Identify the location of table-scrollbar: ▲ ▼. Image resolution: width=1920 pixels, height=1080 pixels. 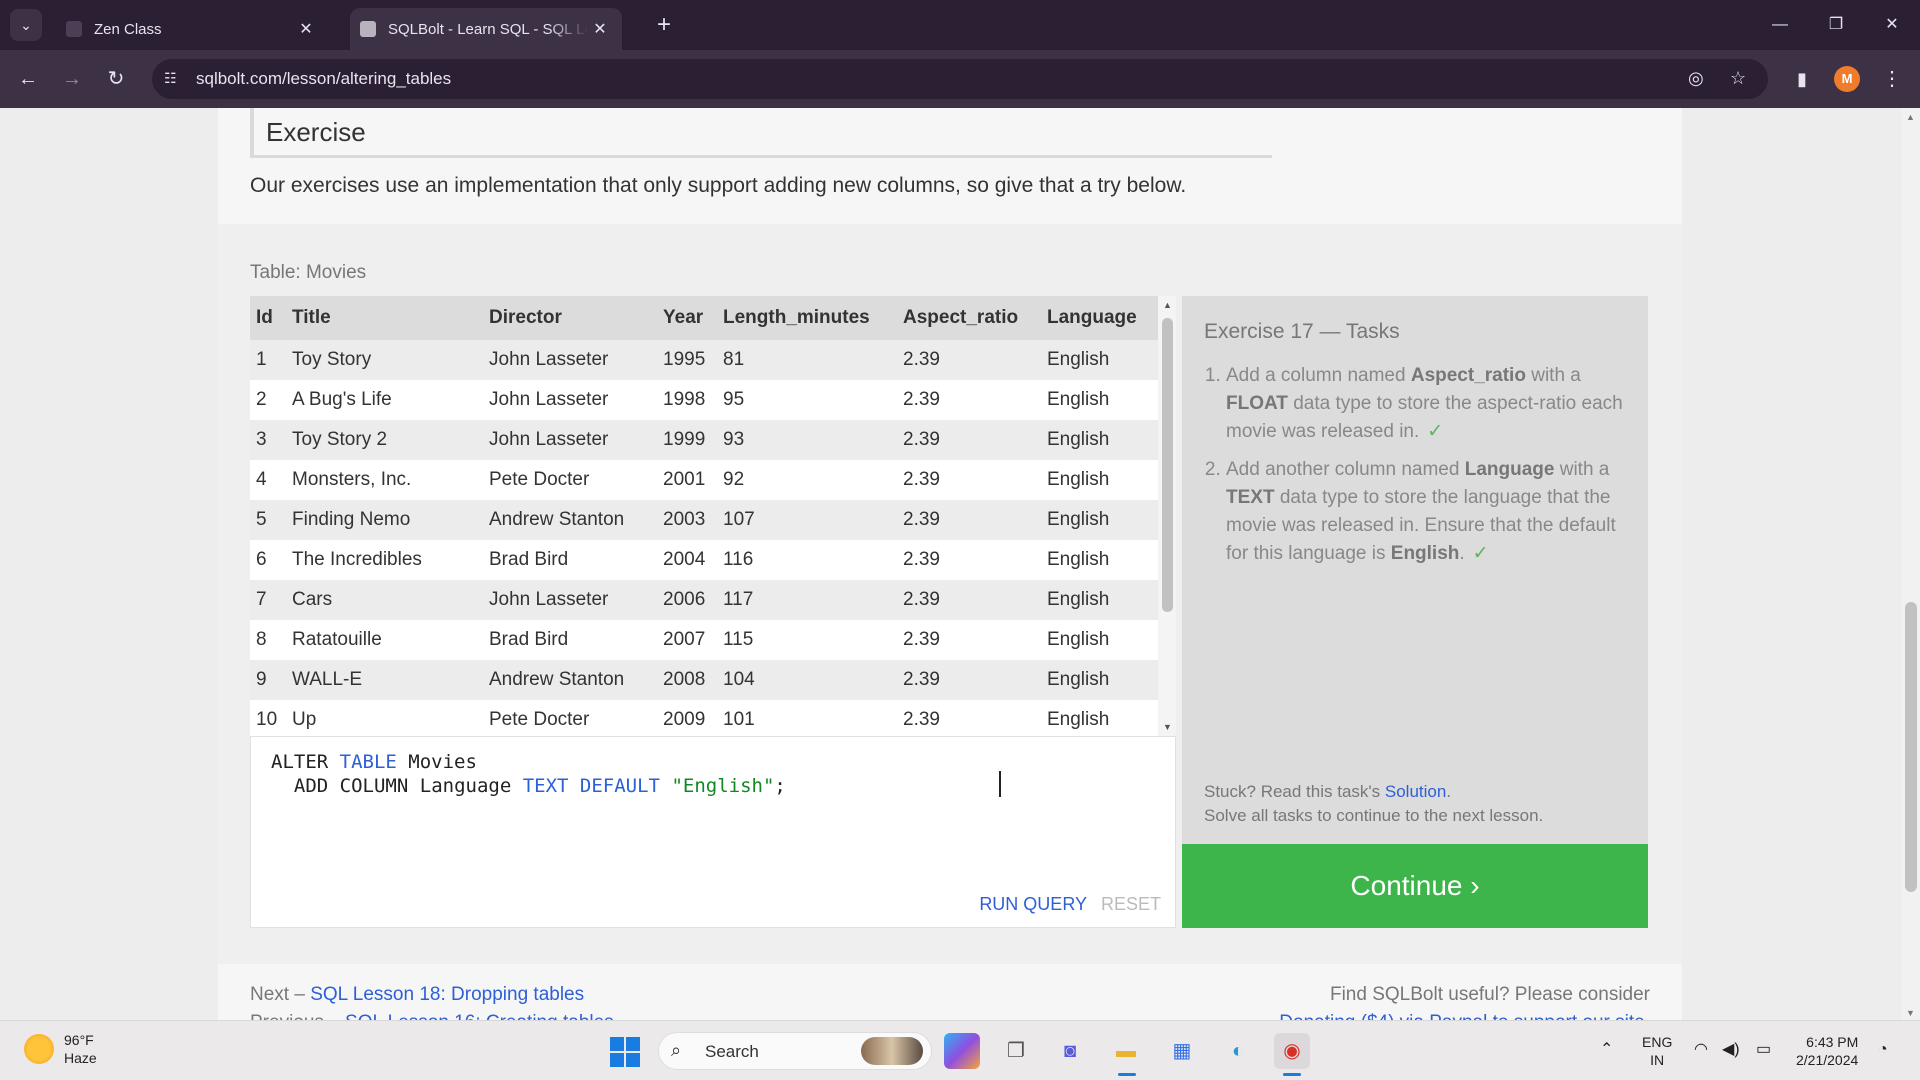
(1167, 516).